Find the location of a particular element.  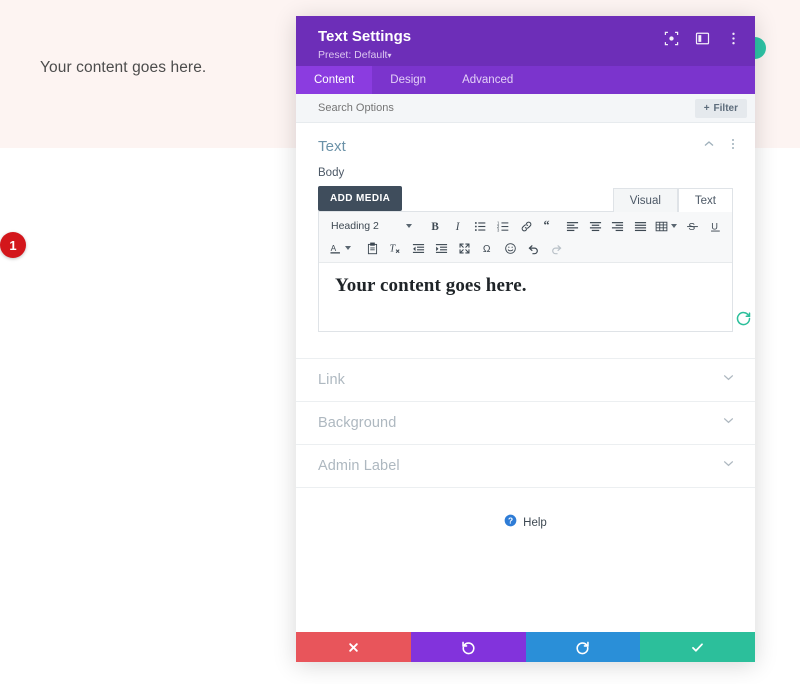

increase-indent-icon is located at coordinates (441, 248).